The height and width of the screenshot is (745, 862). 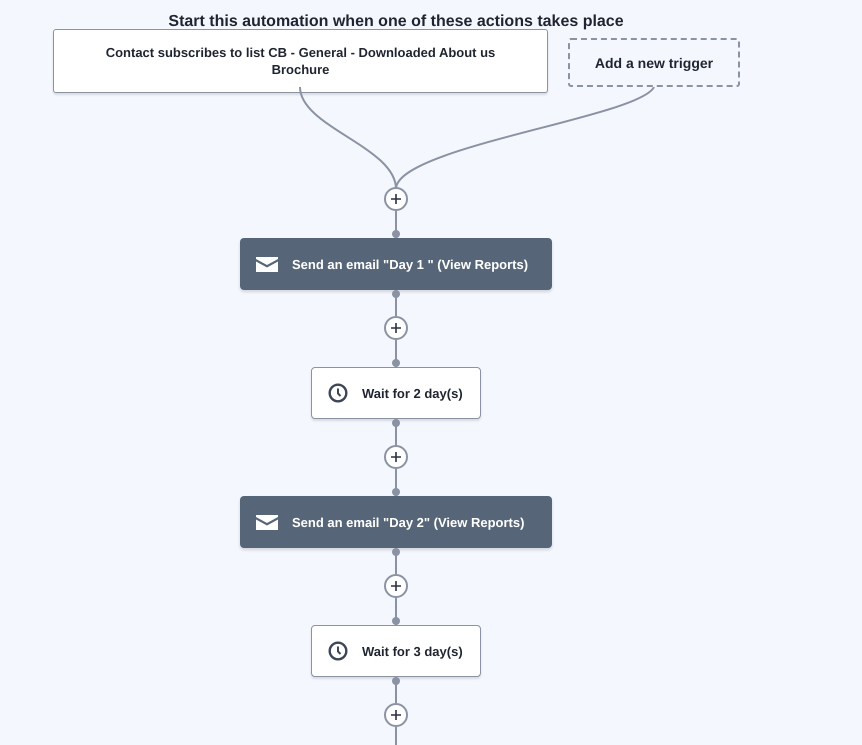 What do you see at coordinates (396, 393) in the screenshot?
I see `wait-step: Wait for 2 day(s)` at bounding box center [396, 393].